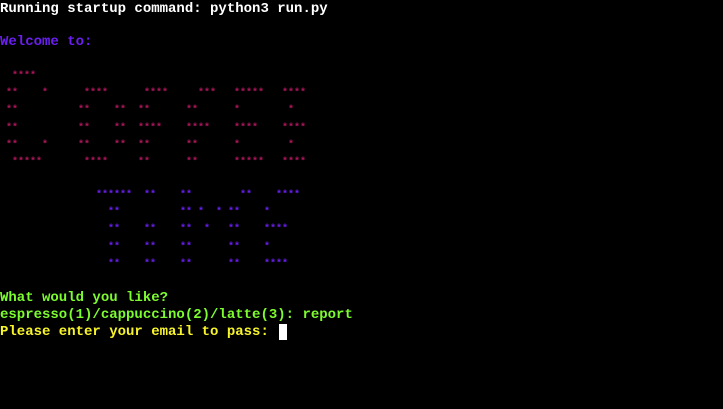 This screenshot has width=723, height=409. I want to click on email-prompt-line: Please enter your email to pass:, so click(144, 332).